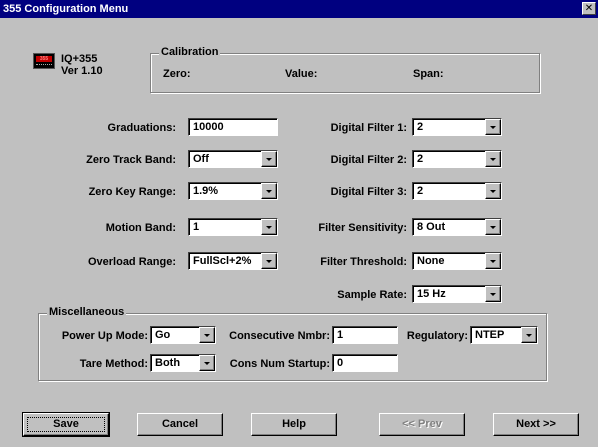  What do you see at coordinates (420, 159) in the screenshot?
I see `digital-filter-2-value: 2` at bounding box center [420, 159].